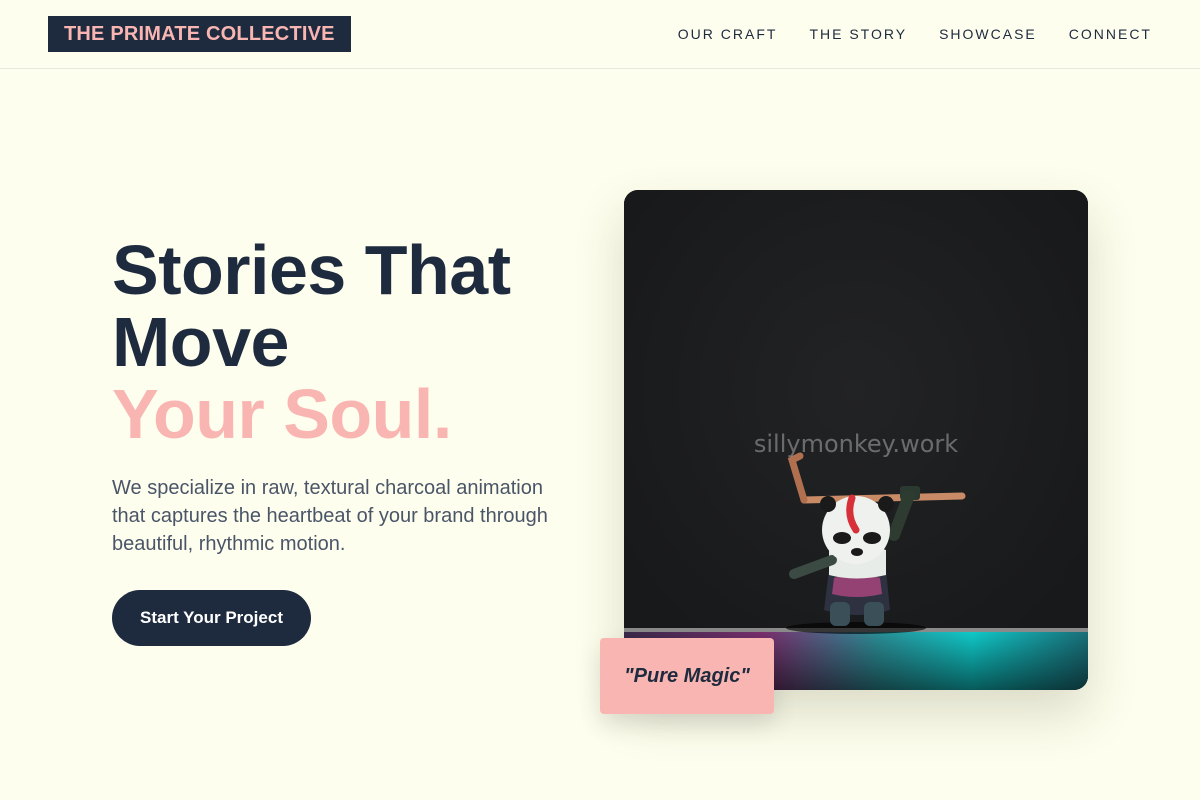  Describe the element at coordinates (200, 342) in the screenshot. I see `headline-line-2: Move` at that location.